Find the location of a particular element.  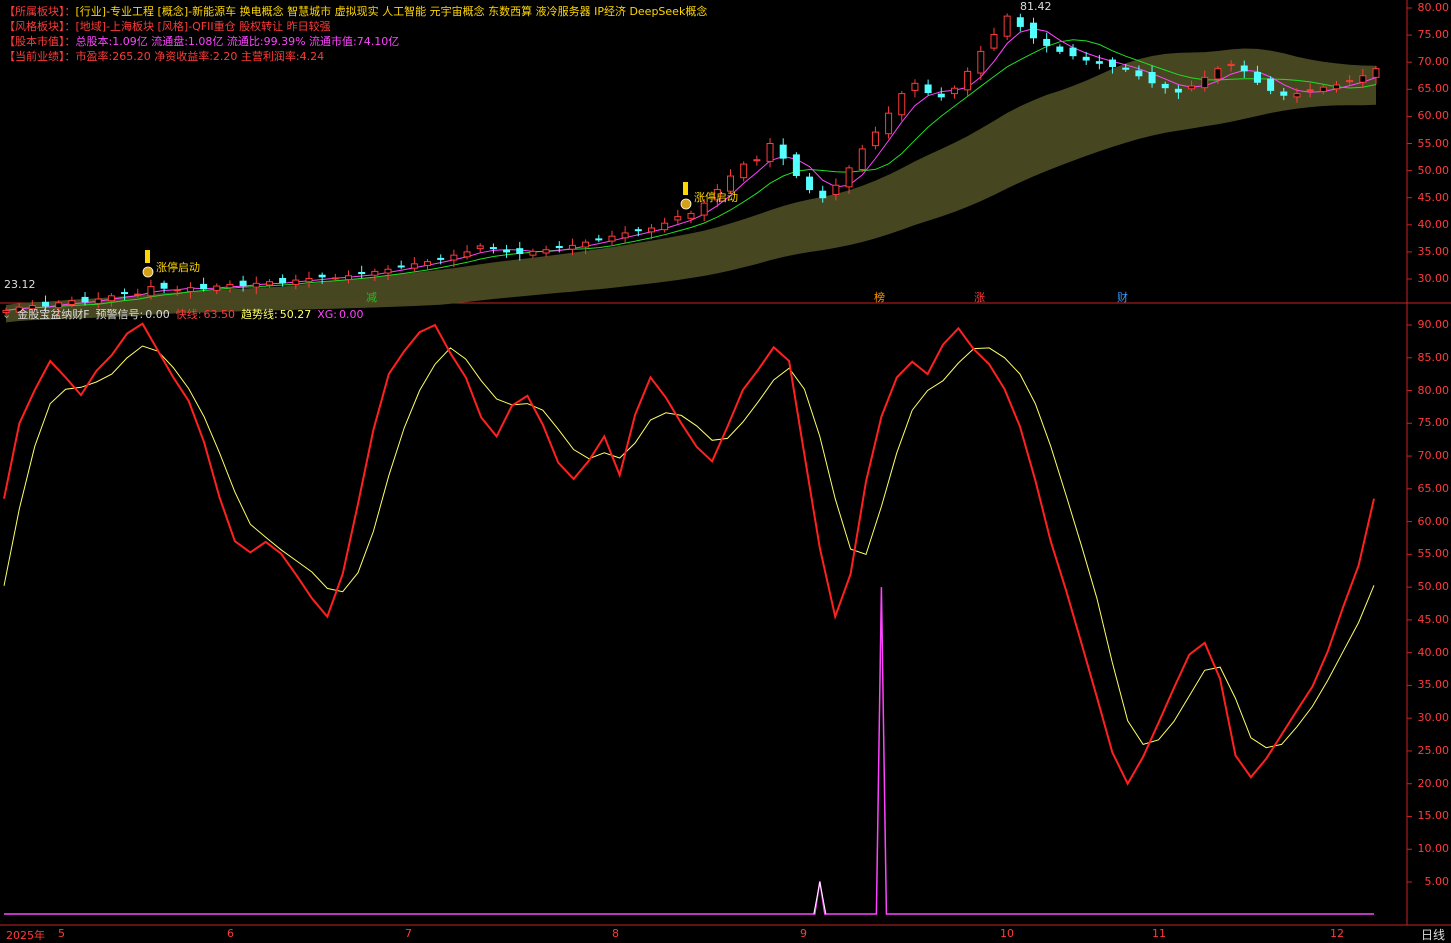

event-marker-reduce: 减 is located at coordinates (371, 297).